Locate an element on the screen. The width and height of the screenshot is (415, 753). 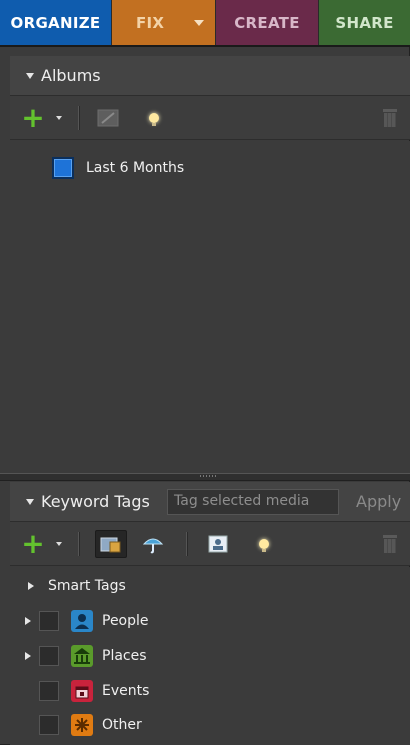
tab-create: CREATE is located at coordinates (266, 22).